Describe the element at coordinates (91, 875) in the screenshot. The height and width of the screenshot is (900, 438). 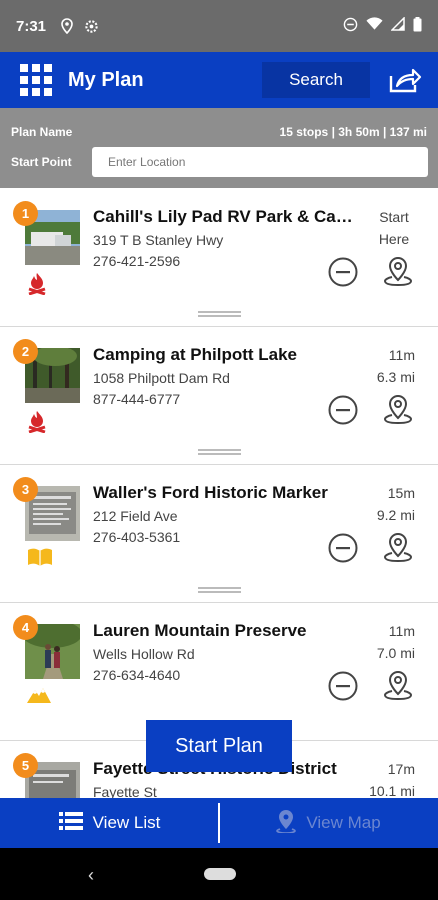
I see `back-icon: ‹` at that location.